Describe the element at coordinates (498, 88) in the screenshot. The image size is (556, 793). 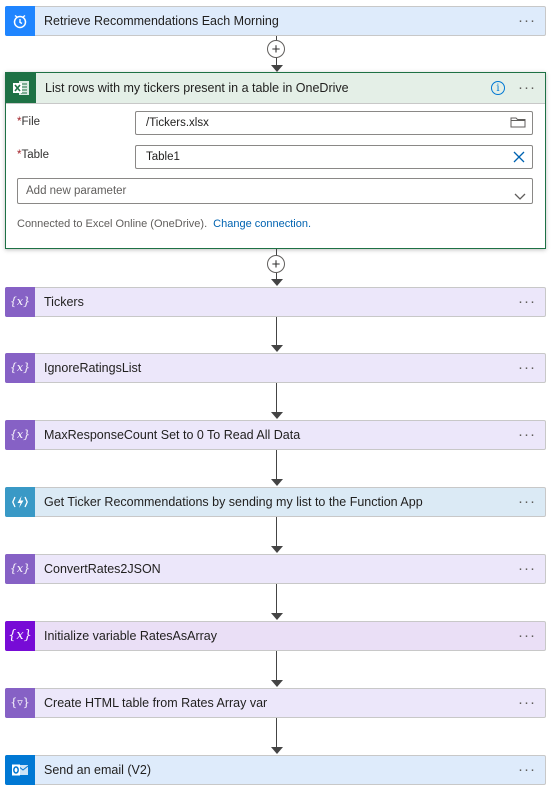
I see `info-icon: i` at that location.